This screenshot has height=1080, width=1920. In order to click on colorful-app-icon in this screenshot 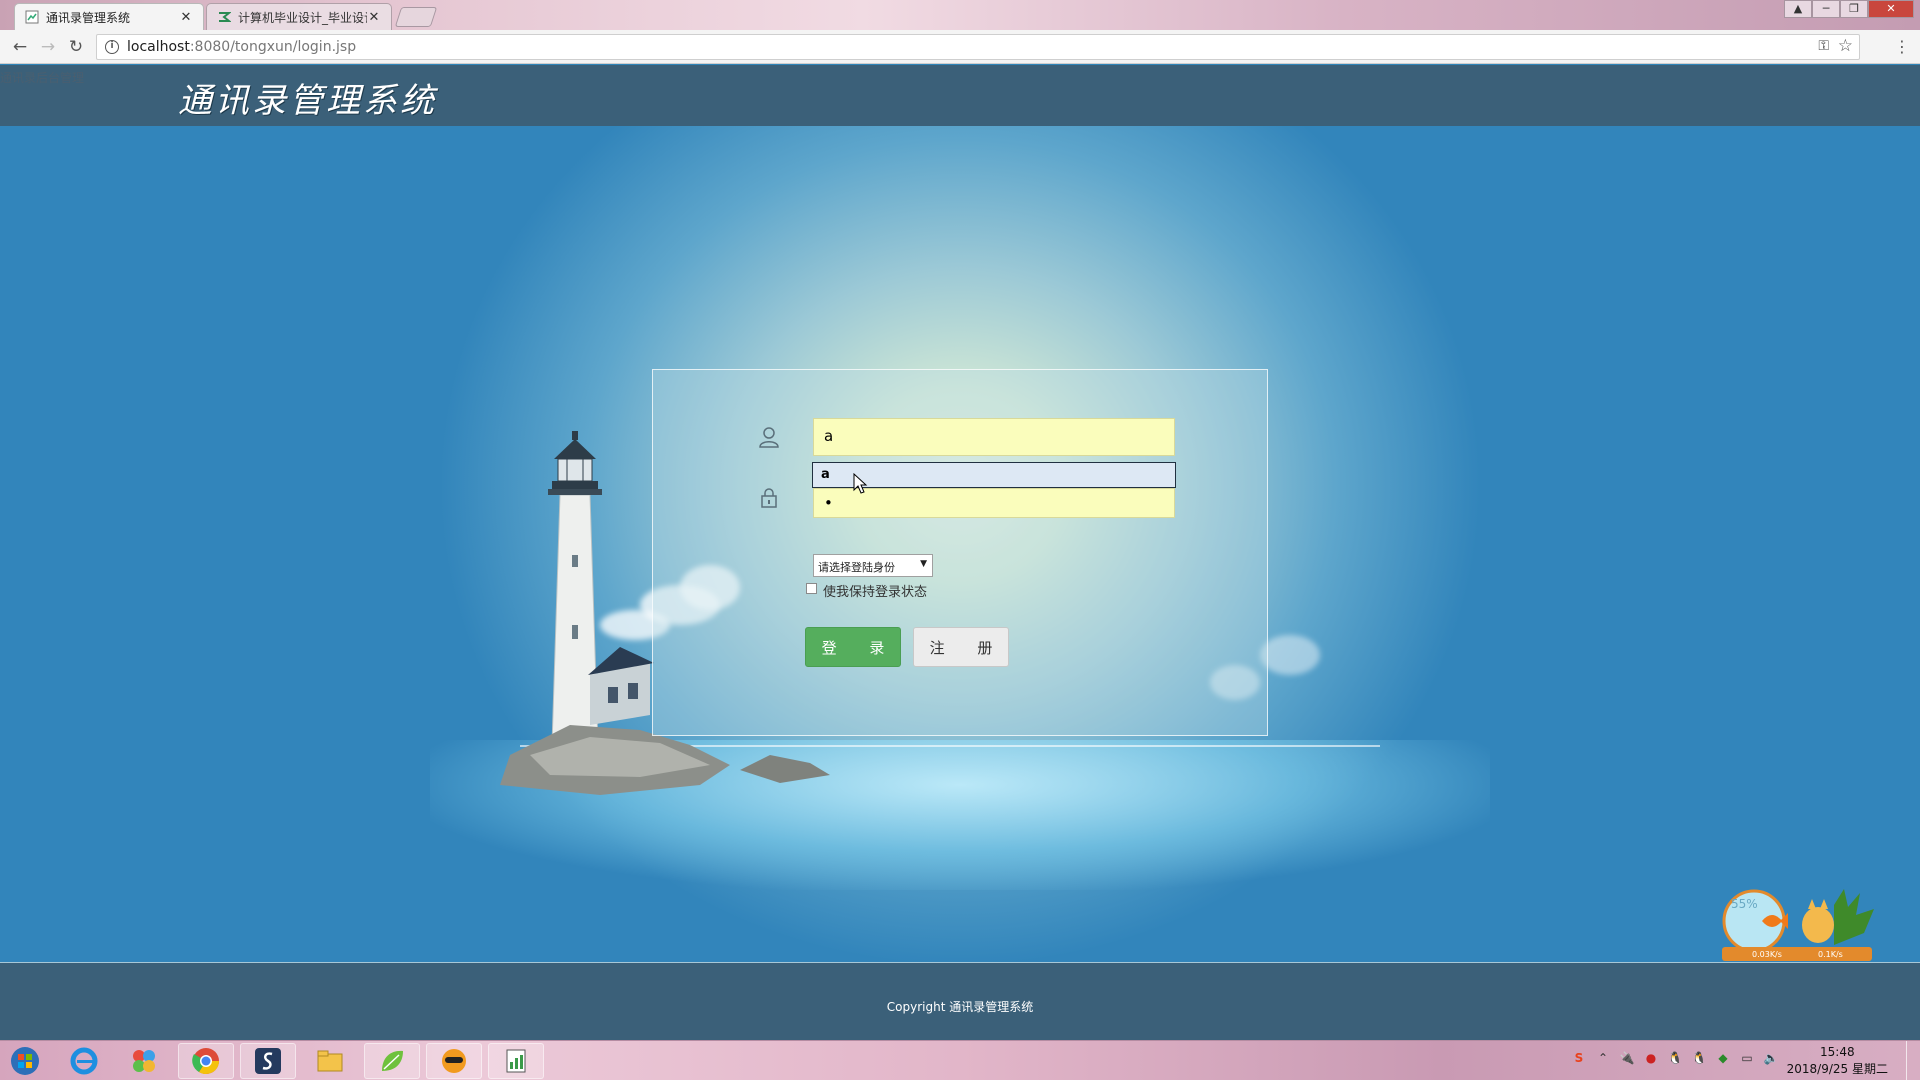, I will do `click(144, 1061)`.